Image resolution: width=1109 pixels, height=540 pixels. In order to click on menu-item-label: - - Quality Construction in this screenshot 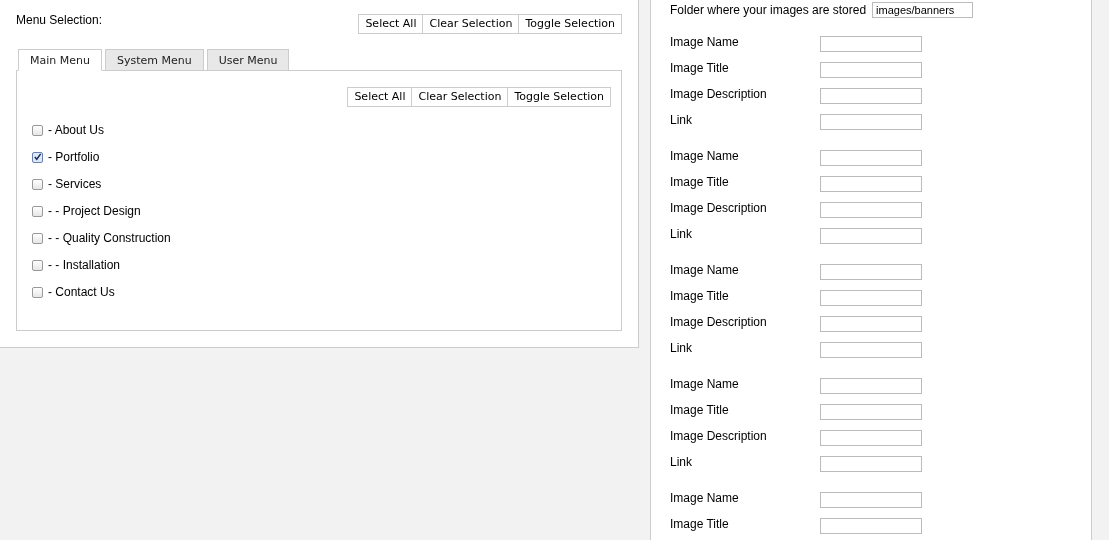, I will do `click(109, 238)`.